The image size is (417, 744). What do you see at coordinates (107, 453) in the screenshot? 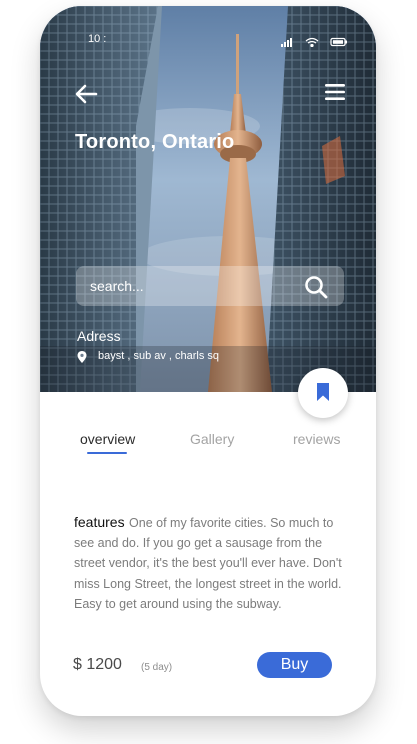
I see `active-tab-indicator` at bounding box center [107, 453].